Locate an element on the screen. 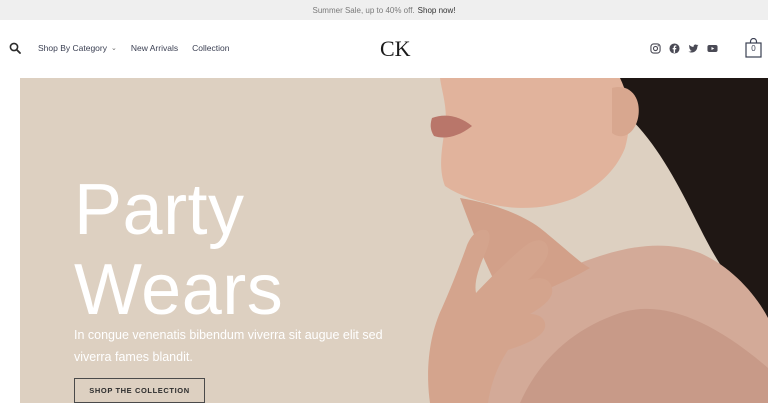  chevron-down-icon: ⌄ is located at coordinates (113, 48).